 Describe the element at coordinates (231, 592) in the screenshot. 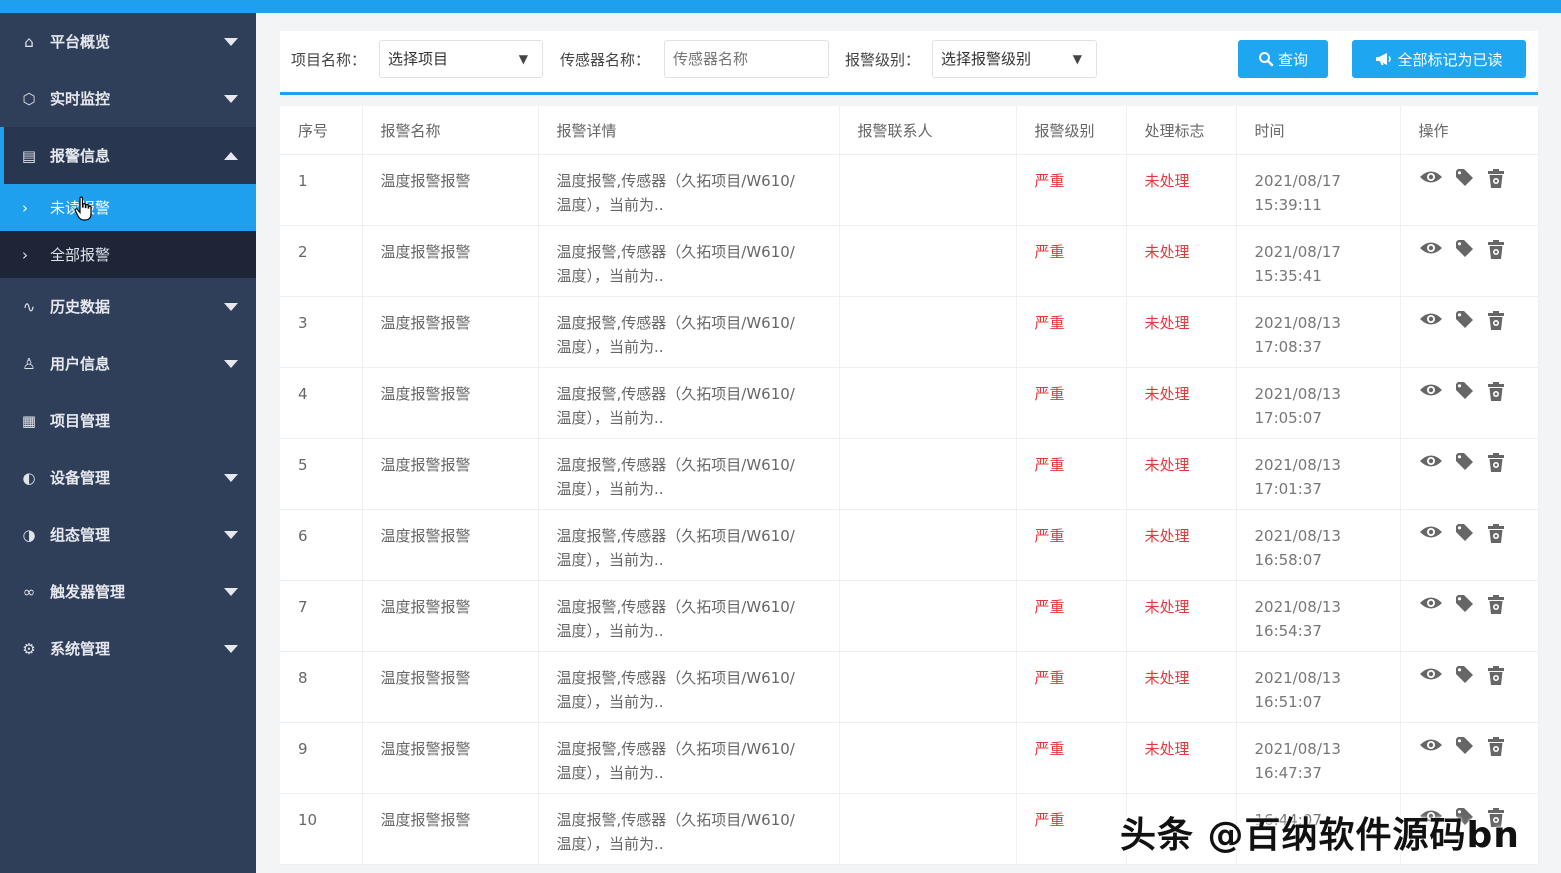

I see `chevron-down-icon` at that location.